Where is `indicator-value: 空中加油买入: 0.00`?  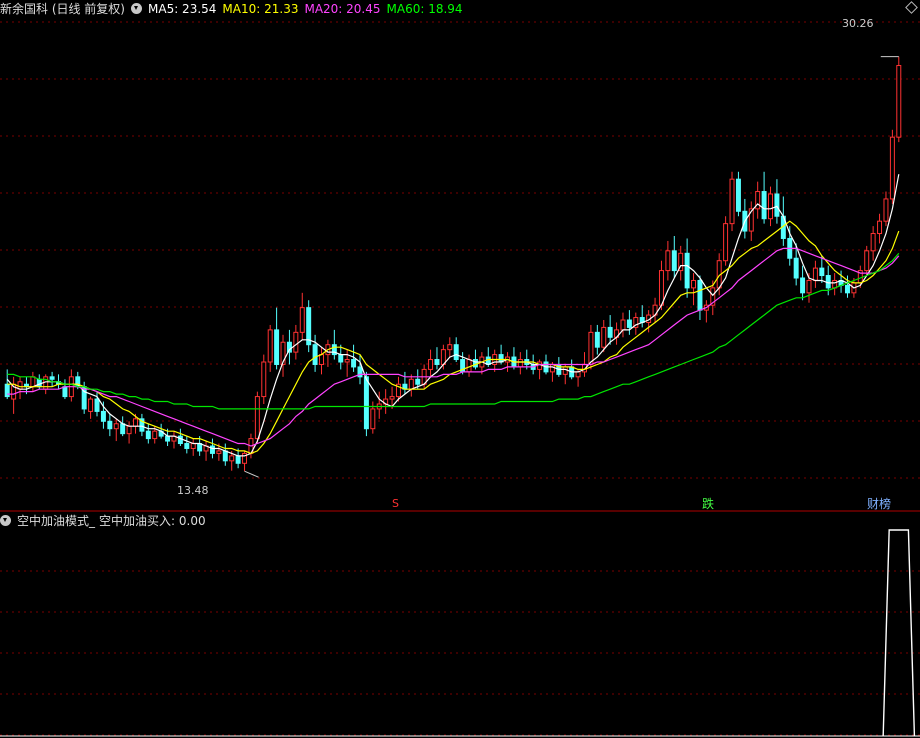 indicator-value: 空中加油买入: 0.00 is located at coordinates (152, 521).